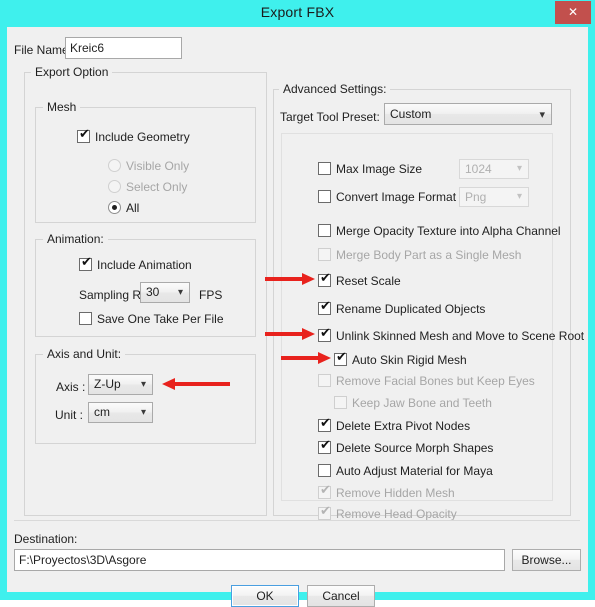  Describe the element at coordinates (415, 448) in the screenshot. I see `checkbox-label-delete-source-morph-shapes: Delete Source Morph Shapes` at that location.